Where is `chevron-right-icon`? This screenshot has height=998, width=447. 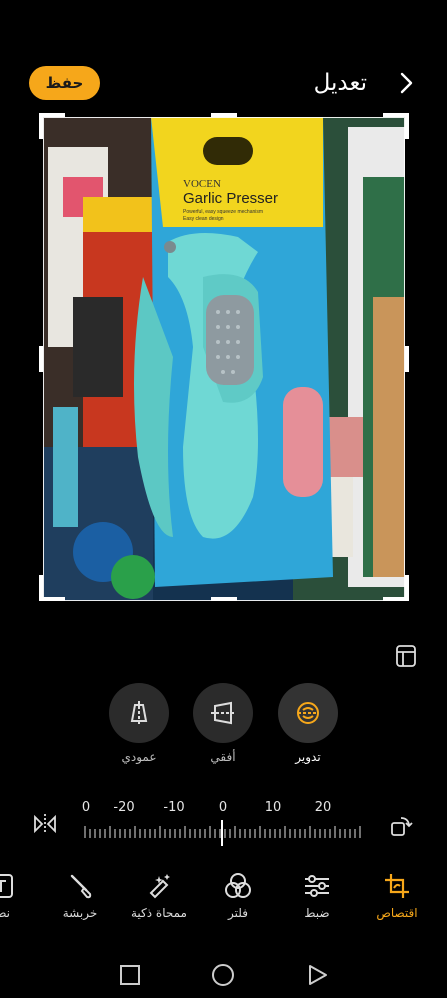 chevron-right-icon is located at coordinates (406, 83).